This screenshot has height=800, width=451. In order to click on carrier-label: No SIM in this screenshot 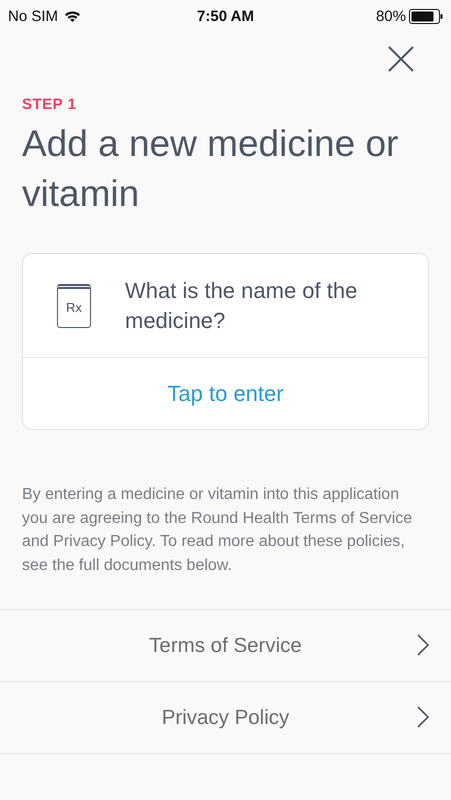, I will do `click(33, 16)`.